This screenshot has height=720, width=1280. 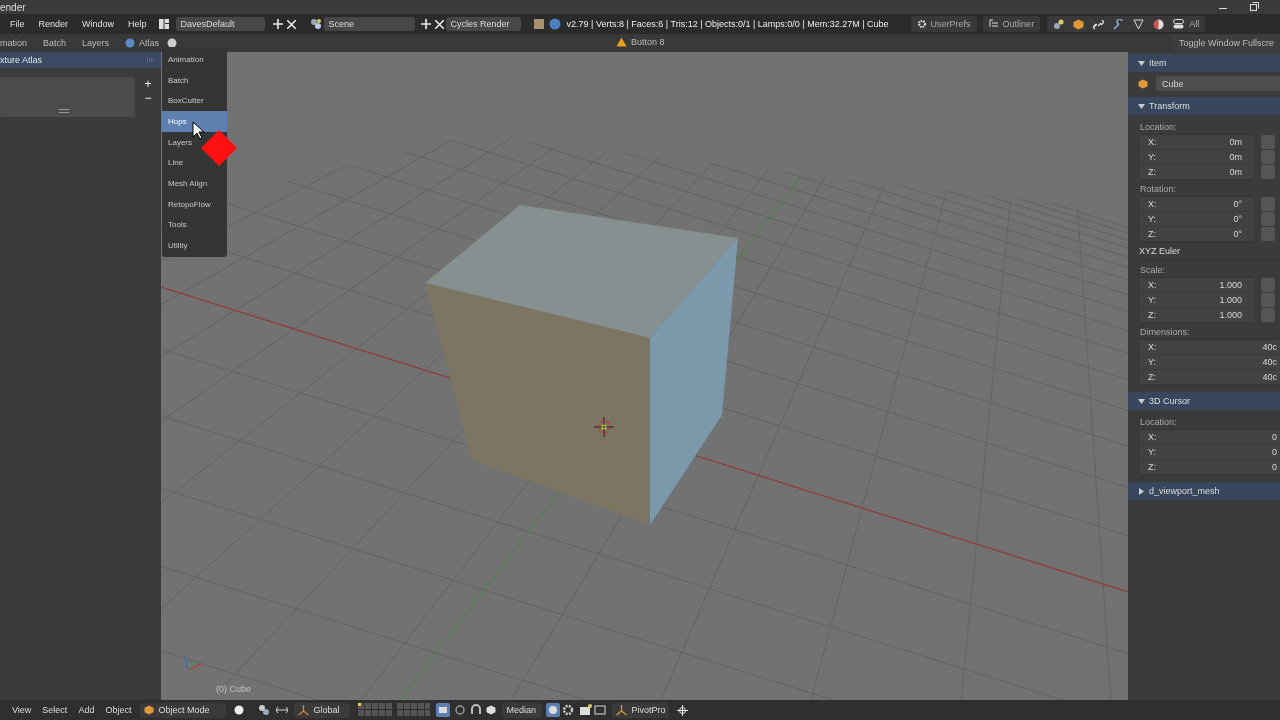 What do you see at coordinates (1011, 24) in the screenshot?
I see `outliner-button: Outliner` at bounding box center [1011, 24].